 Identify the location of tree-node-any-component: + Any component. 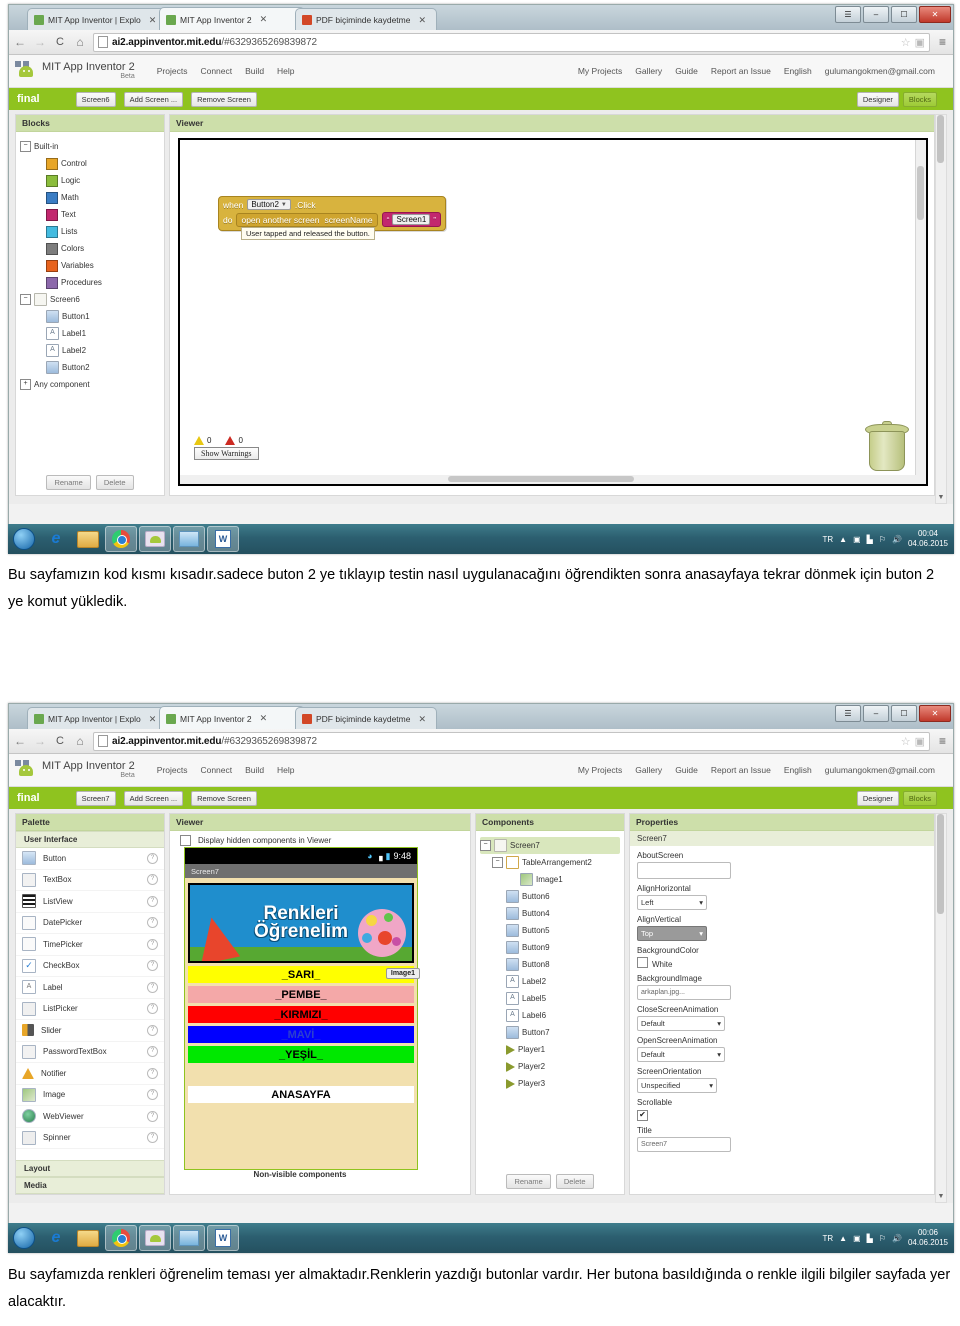
(90, 384).